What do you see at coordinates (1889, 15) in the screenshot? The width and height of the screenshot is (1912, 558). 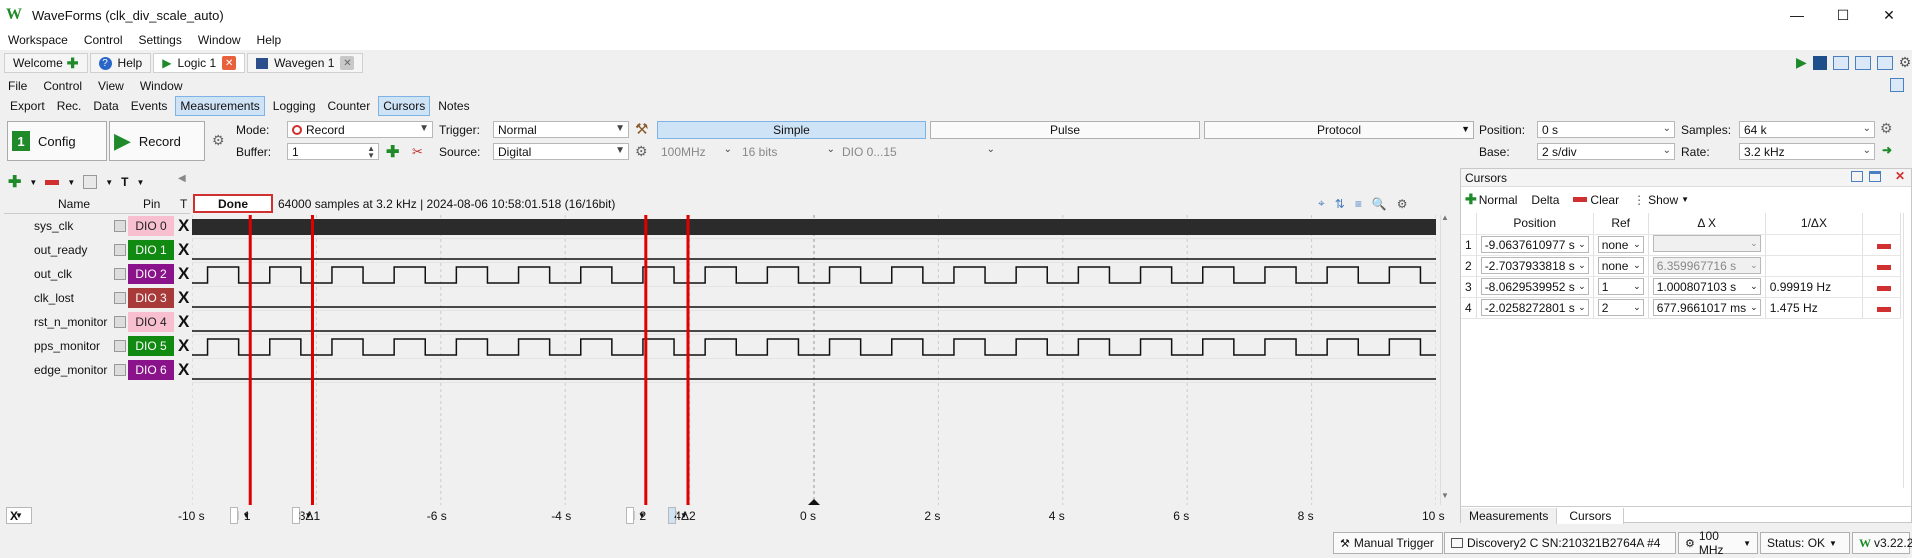 I see `close-window-button: ✕` at bounding box center [1889, 15].